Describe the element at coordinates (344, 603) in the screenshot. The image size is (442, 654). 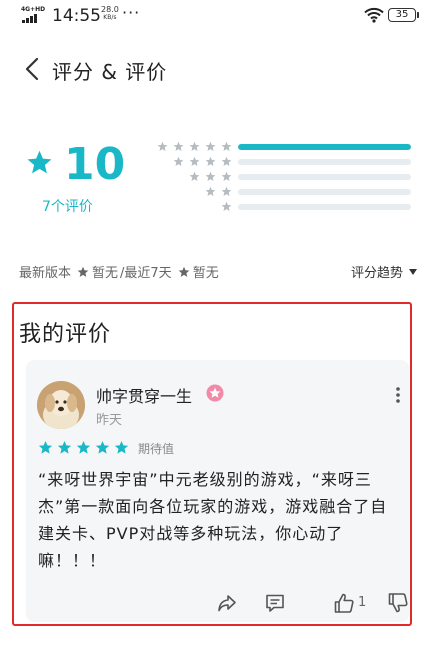
I see `thumbs-up-icon` at that location.